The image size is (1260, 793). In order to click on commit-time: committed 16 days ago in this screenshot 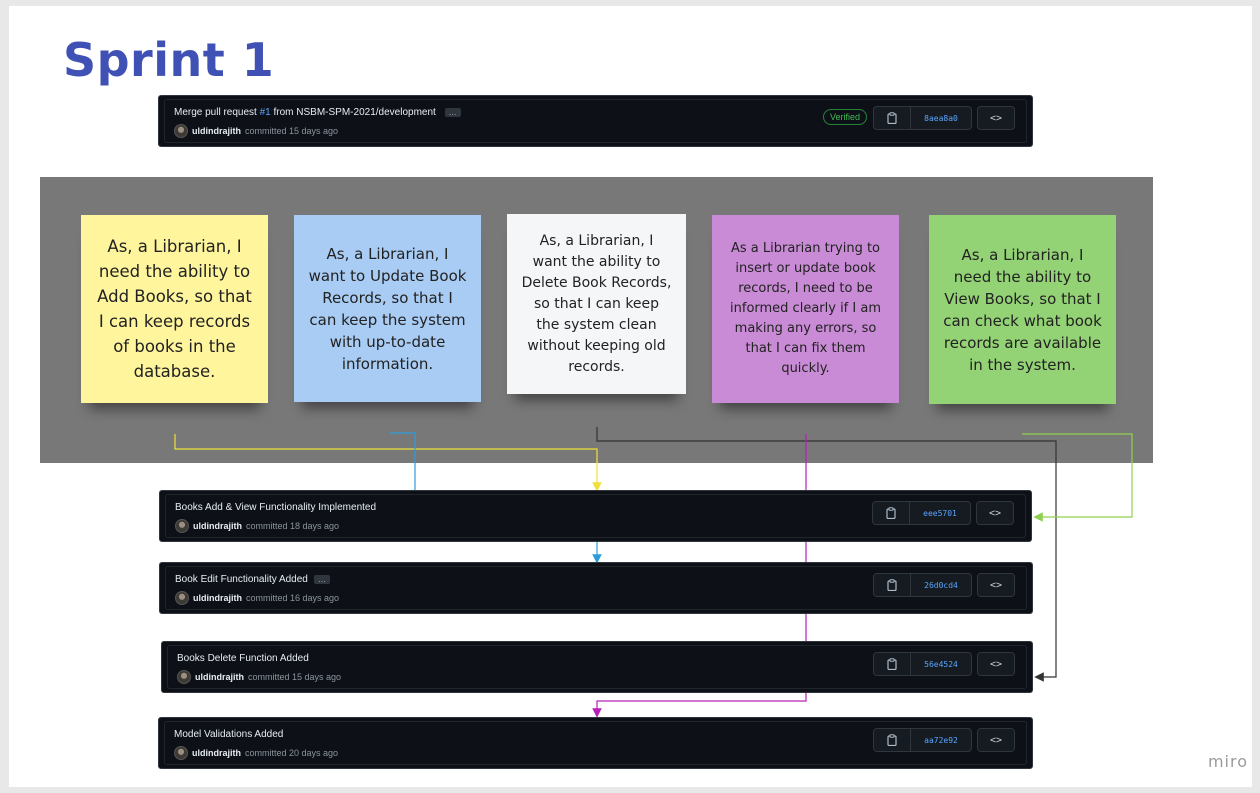, I will do `click(293, 598)`.